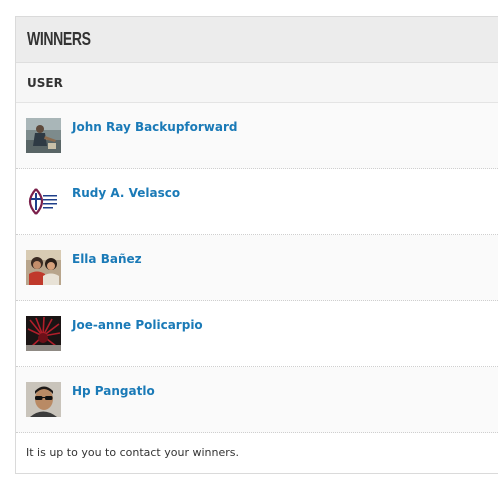 This screenshot has height=497, width=498. I want to click on list-item: Rudy A. Velasco, so click(257, 202).